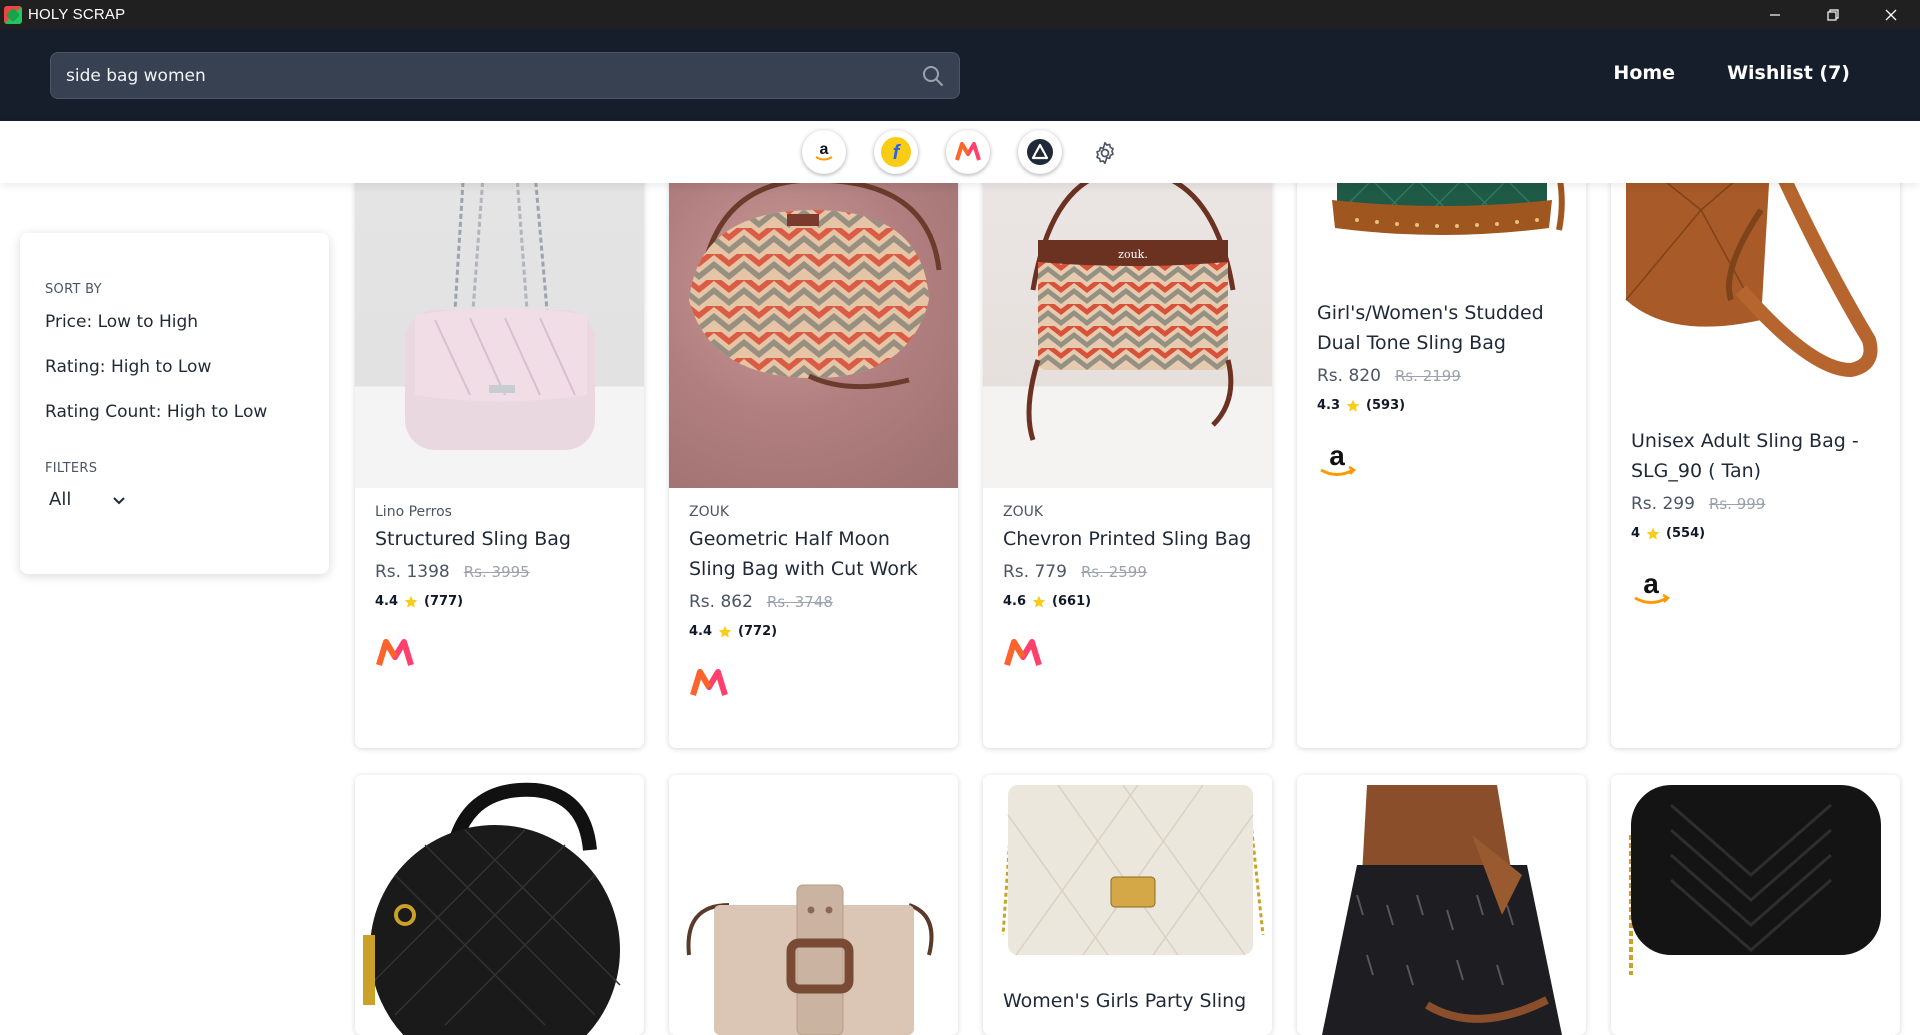 Image resolution: width=1920 pixels, height=1035 pixels. I want to click on search-bar: side bag women, so click(505, 75).